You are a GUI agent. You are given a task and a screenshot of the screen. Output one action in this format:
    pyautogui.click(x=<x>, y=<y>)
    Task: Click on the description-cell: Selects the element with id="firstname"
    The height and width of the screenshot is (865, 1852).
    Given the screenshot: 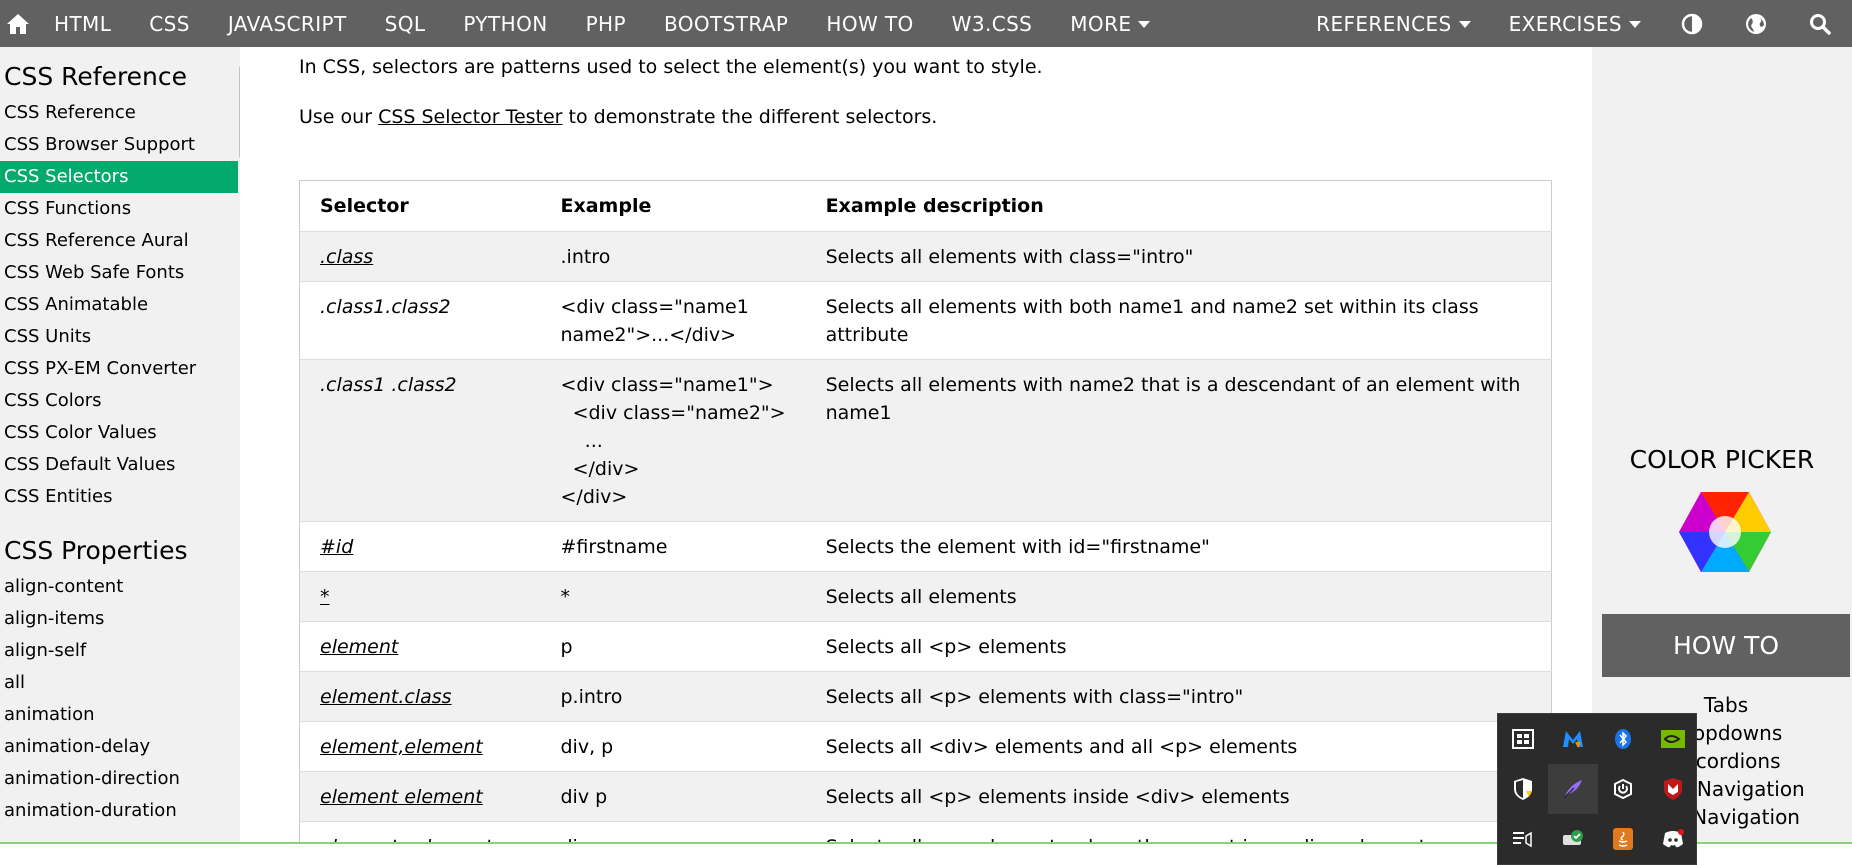 What is the action you would take?
    pyautogui.click(x=1017, y=547)
    